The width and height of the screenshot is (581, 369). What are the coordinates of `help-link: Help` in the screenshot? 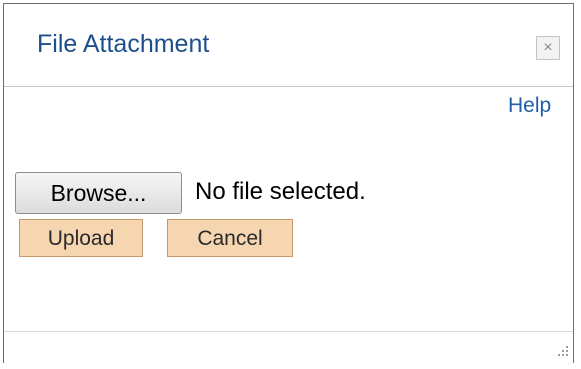 It's located at (529, 106).